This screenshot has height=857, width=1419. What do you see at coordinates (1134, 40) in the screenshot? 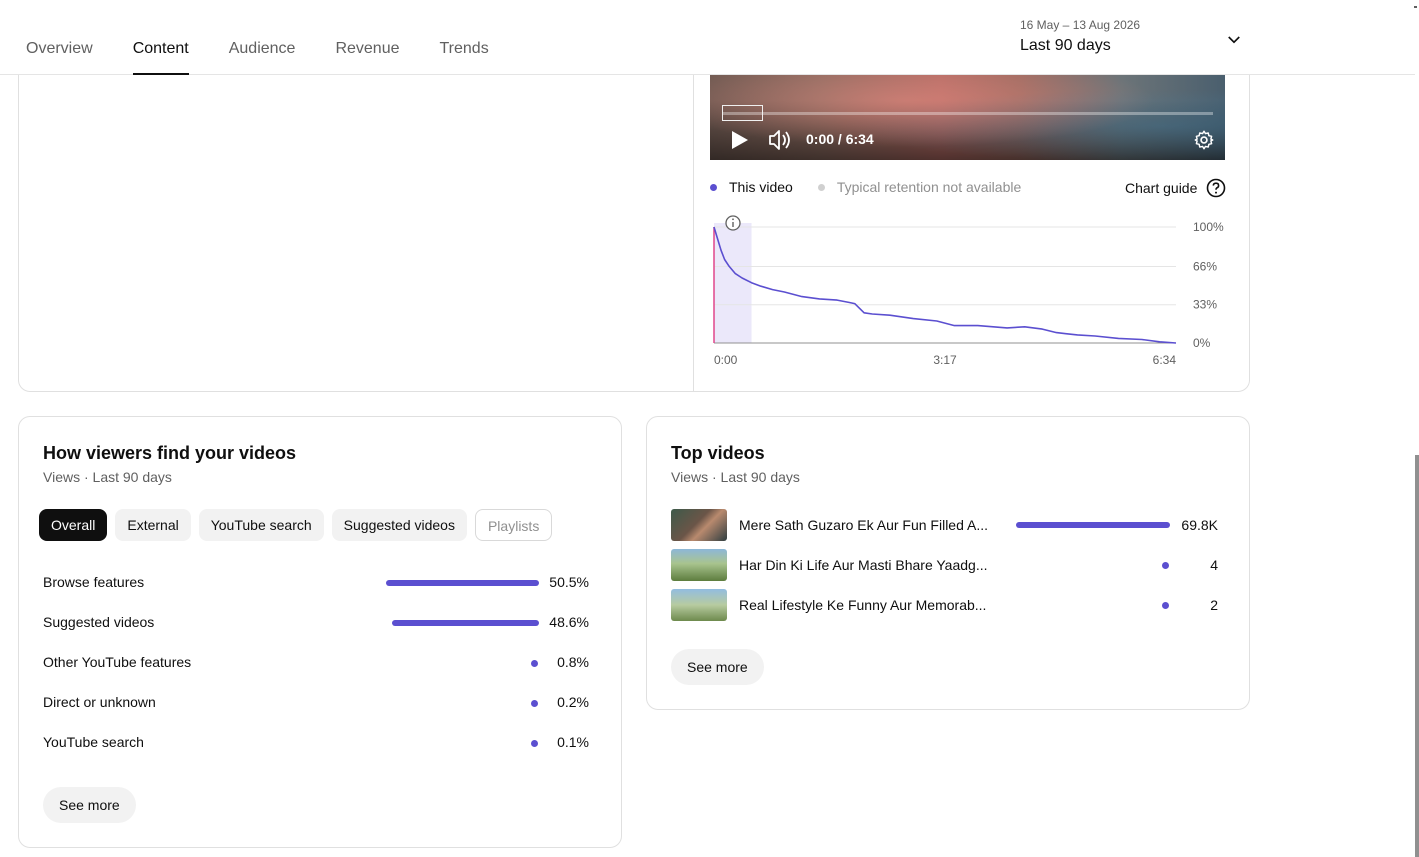
I see `date-range-picker: 16 May – 13 Aug 2026 Last 90 days` at bounding box center [1134, 40].